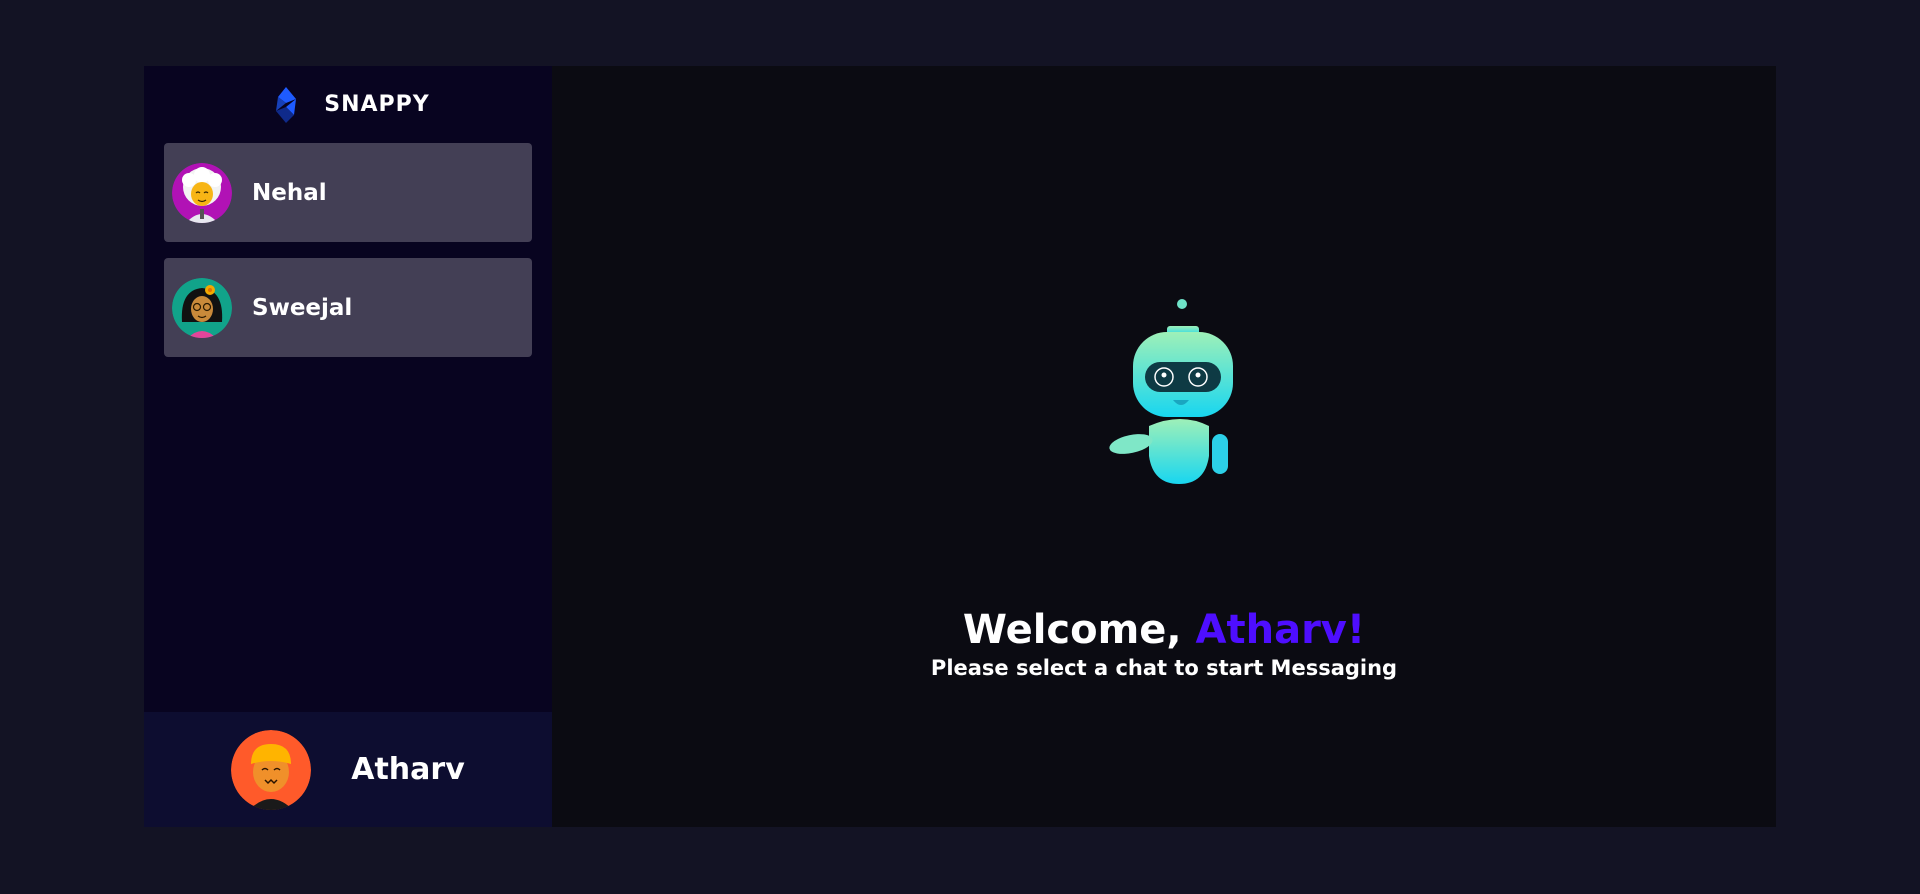  I want to click on contact-item-sweejal: Sweejal, so click(348, 307).